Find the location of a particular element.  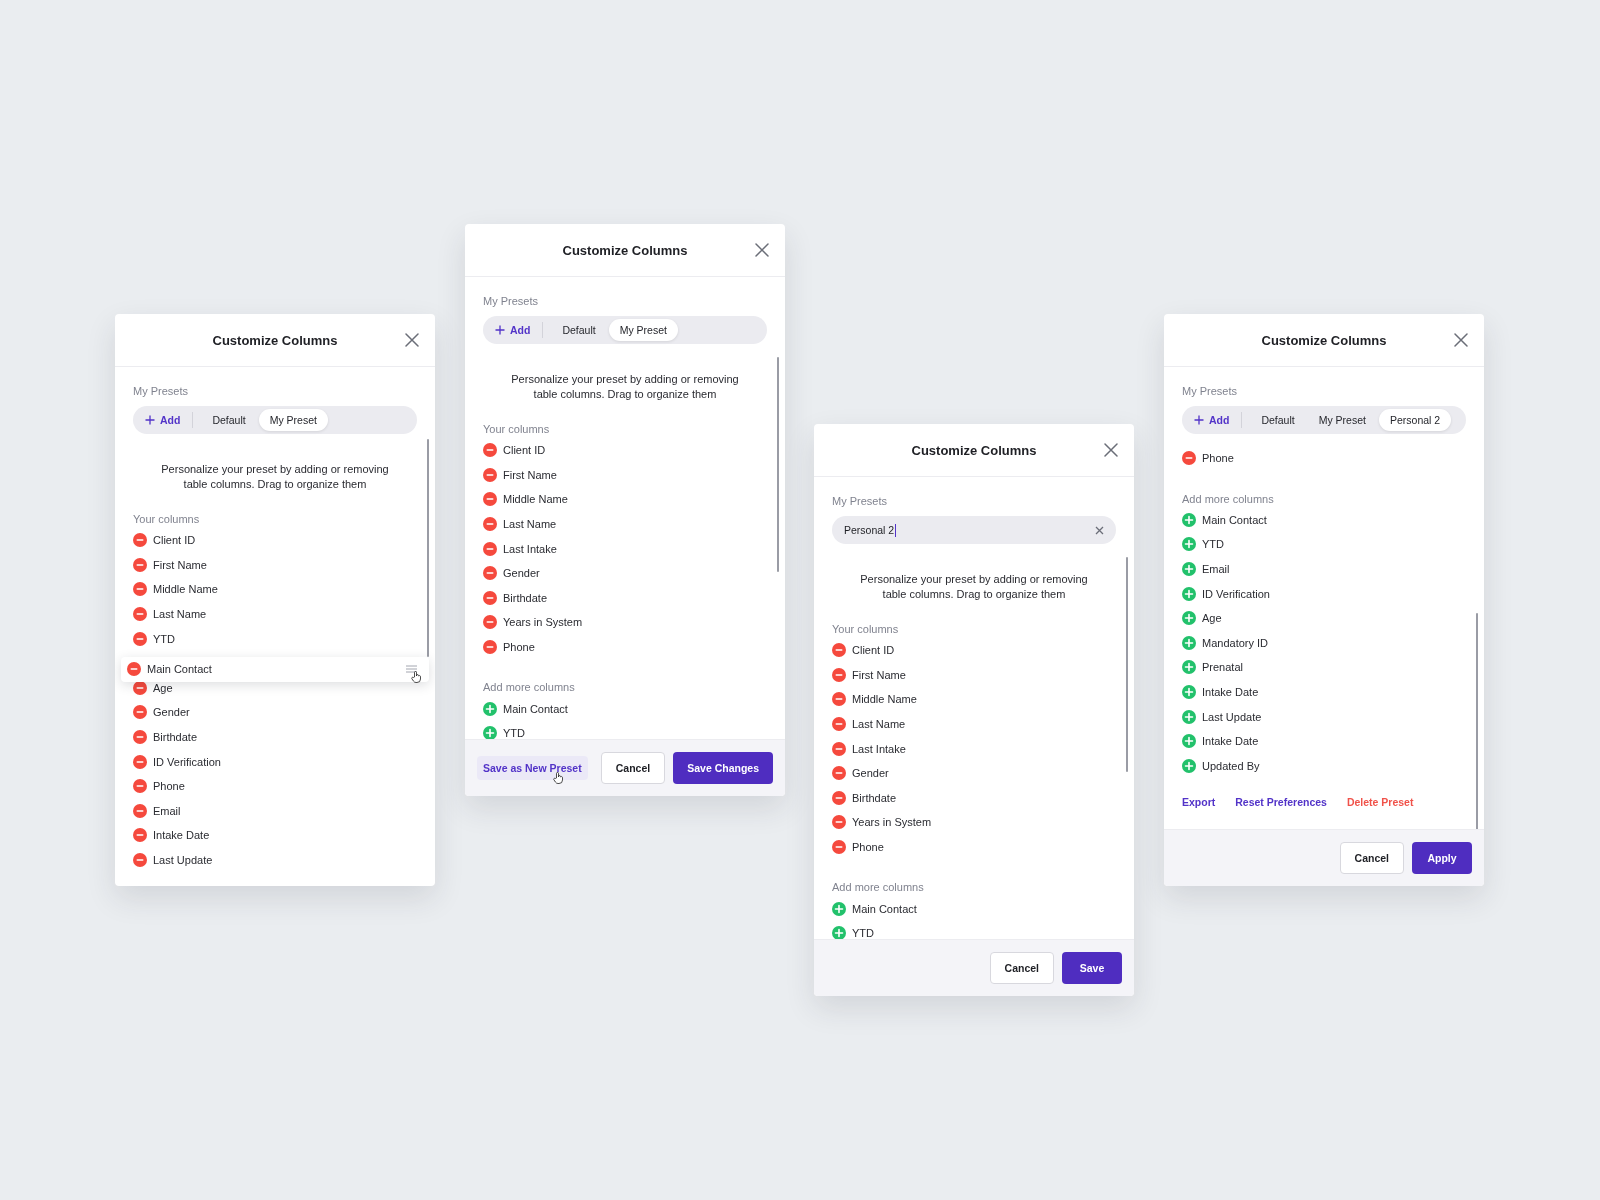

dragged-column-row: Main Contact is located at coordinates (275, 669).